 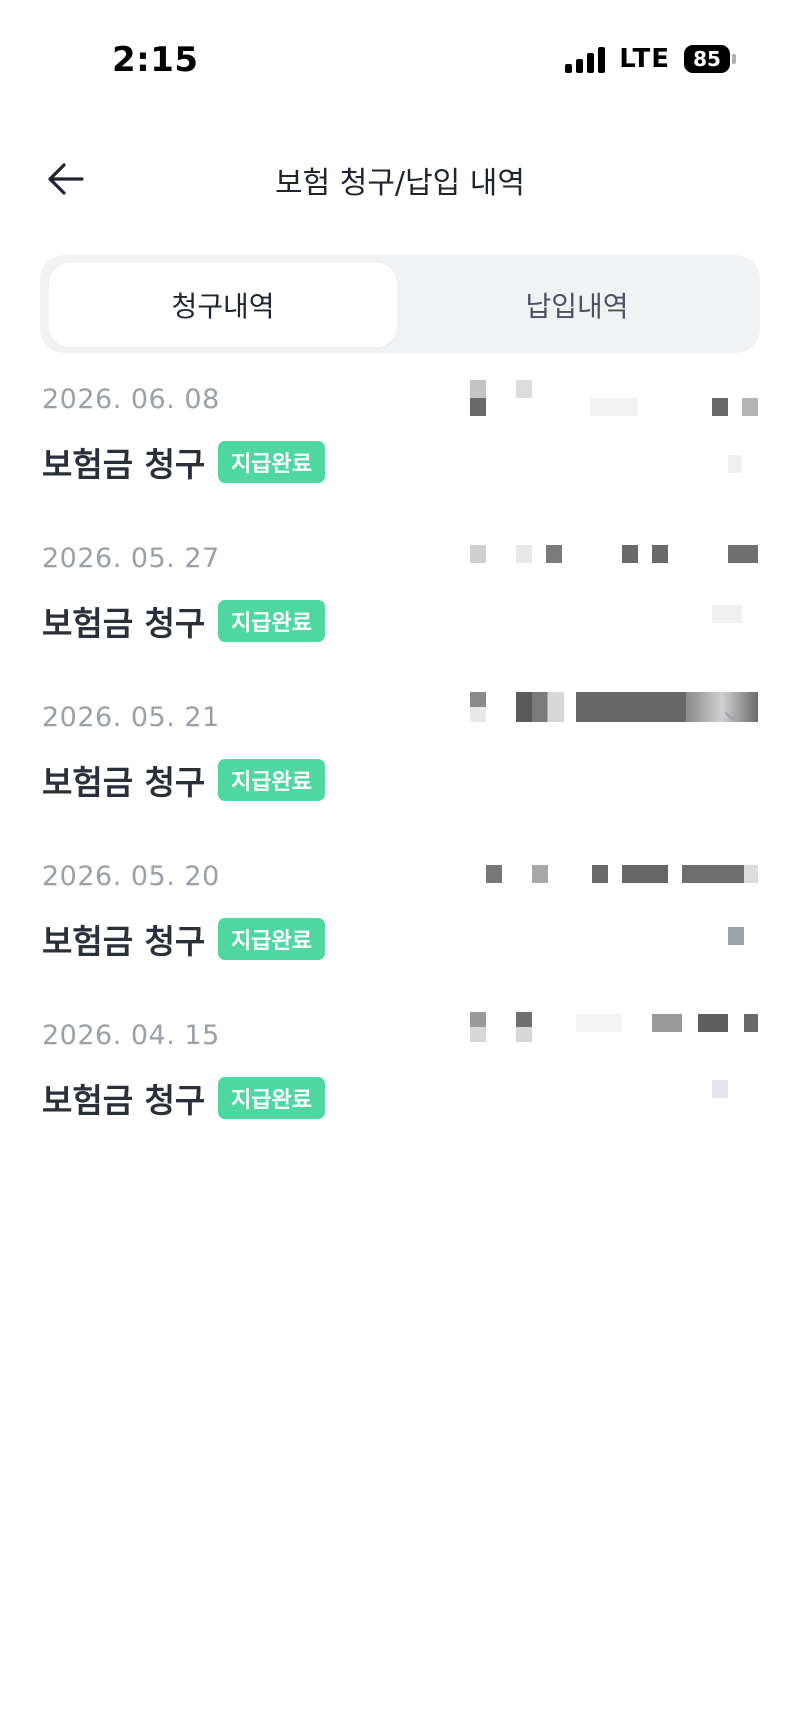 What do you see at coordinates (131, 876) in the screenshot?
I see `claim-date: 2026. 05. 20` at bounding box center [131, 876].